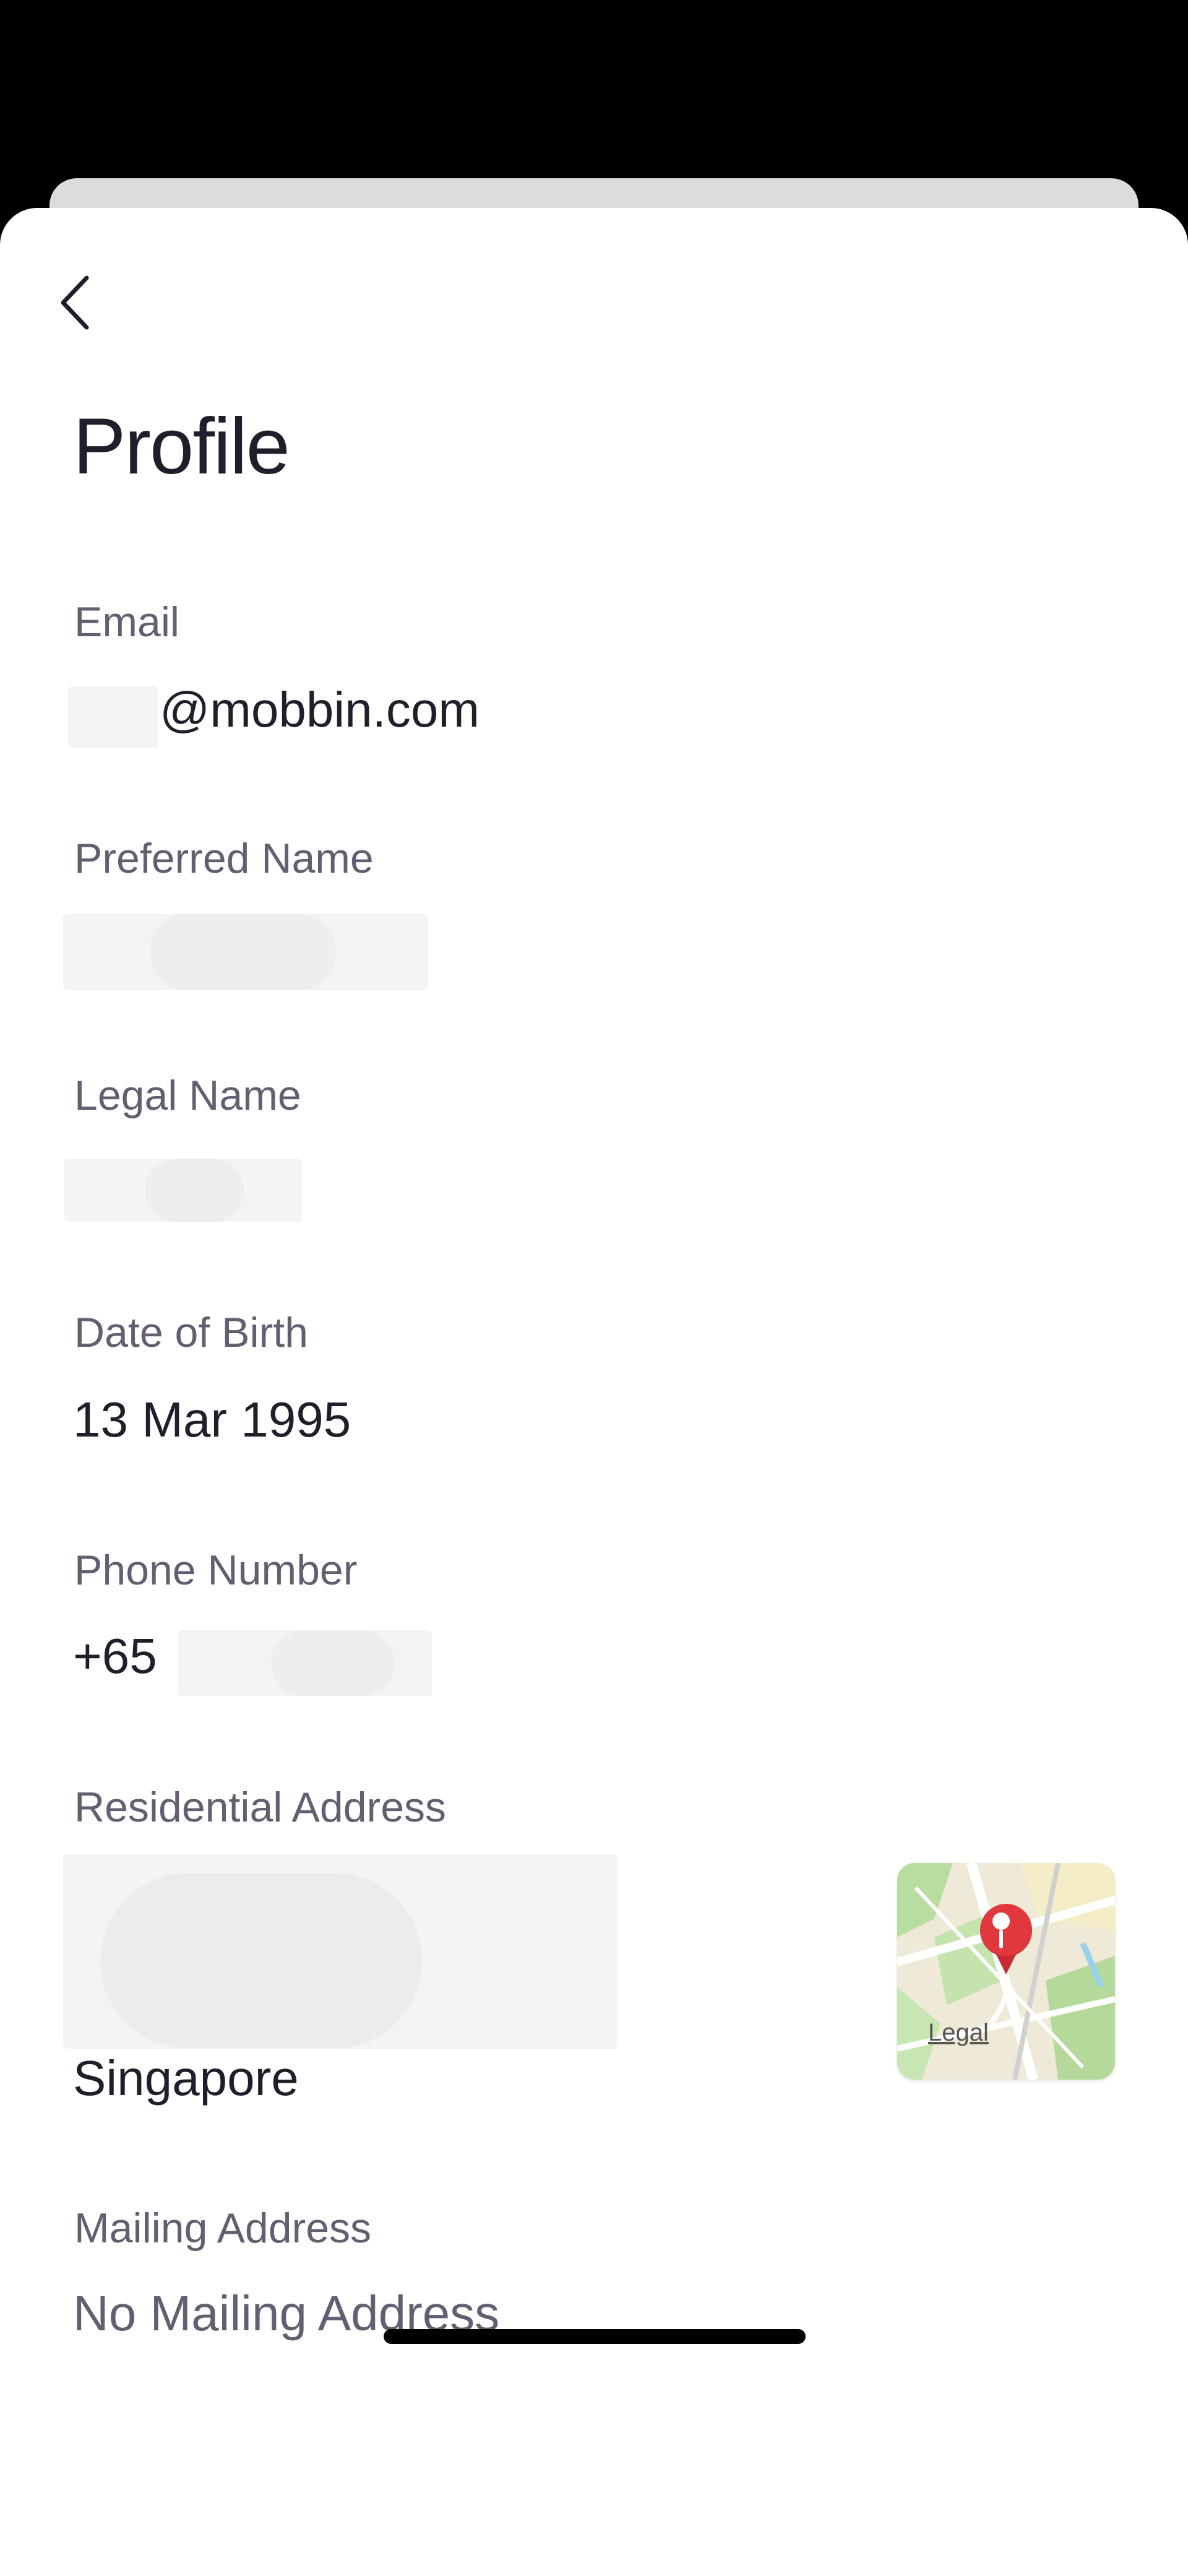 The width and height of the screenshot is (1188, 2576). What do you see at coordinates (595, 2336) in the screenshot?
I see `home-indicator` at bounding box center [595, 2336].